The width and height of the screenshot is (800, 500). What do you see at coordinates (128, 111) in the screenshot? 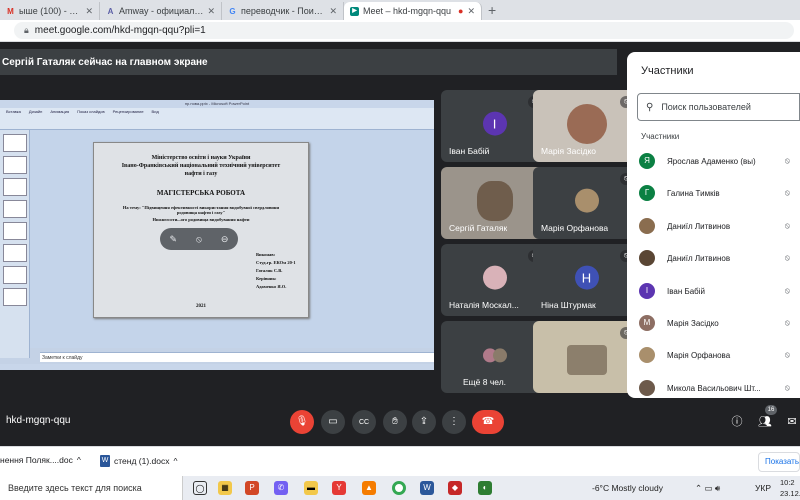
I see `ppt-ribbon-tab: Рецензирование` at bounding box center [128, 111].